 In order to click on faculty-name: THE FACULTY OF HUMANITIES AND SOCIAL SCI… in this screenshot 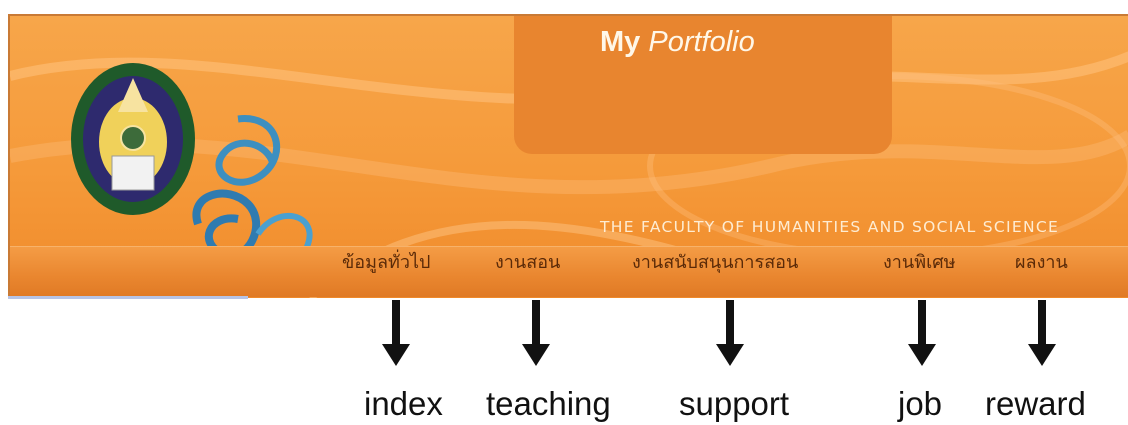, I will do `click(830, 227)`.